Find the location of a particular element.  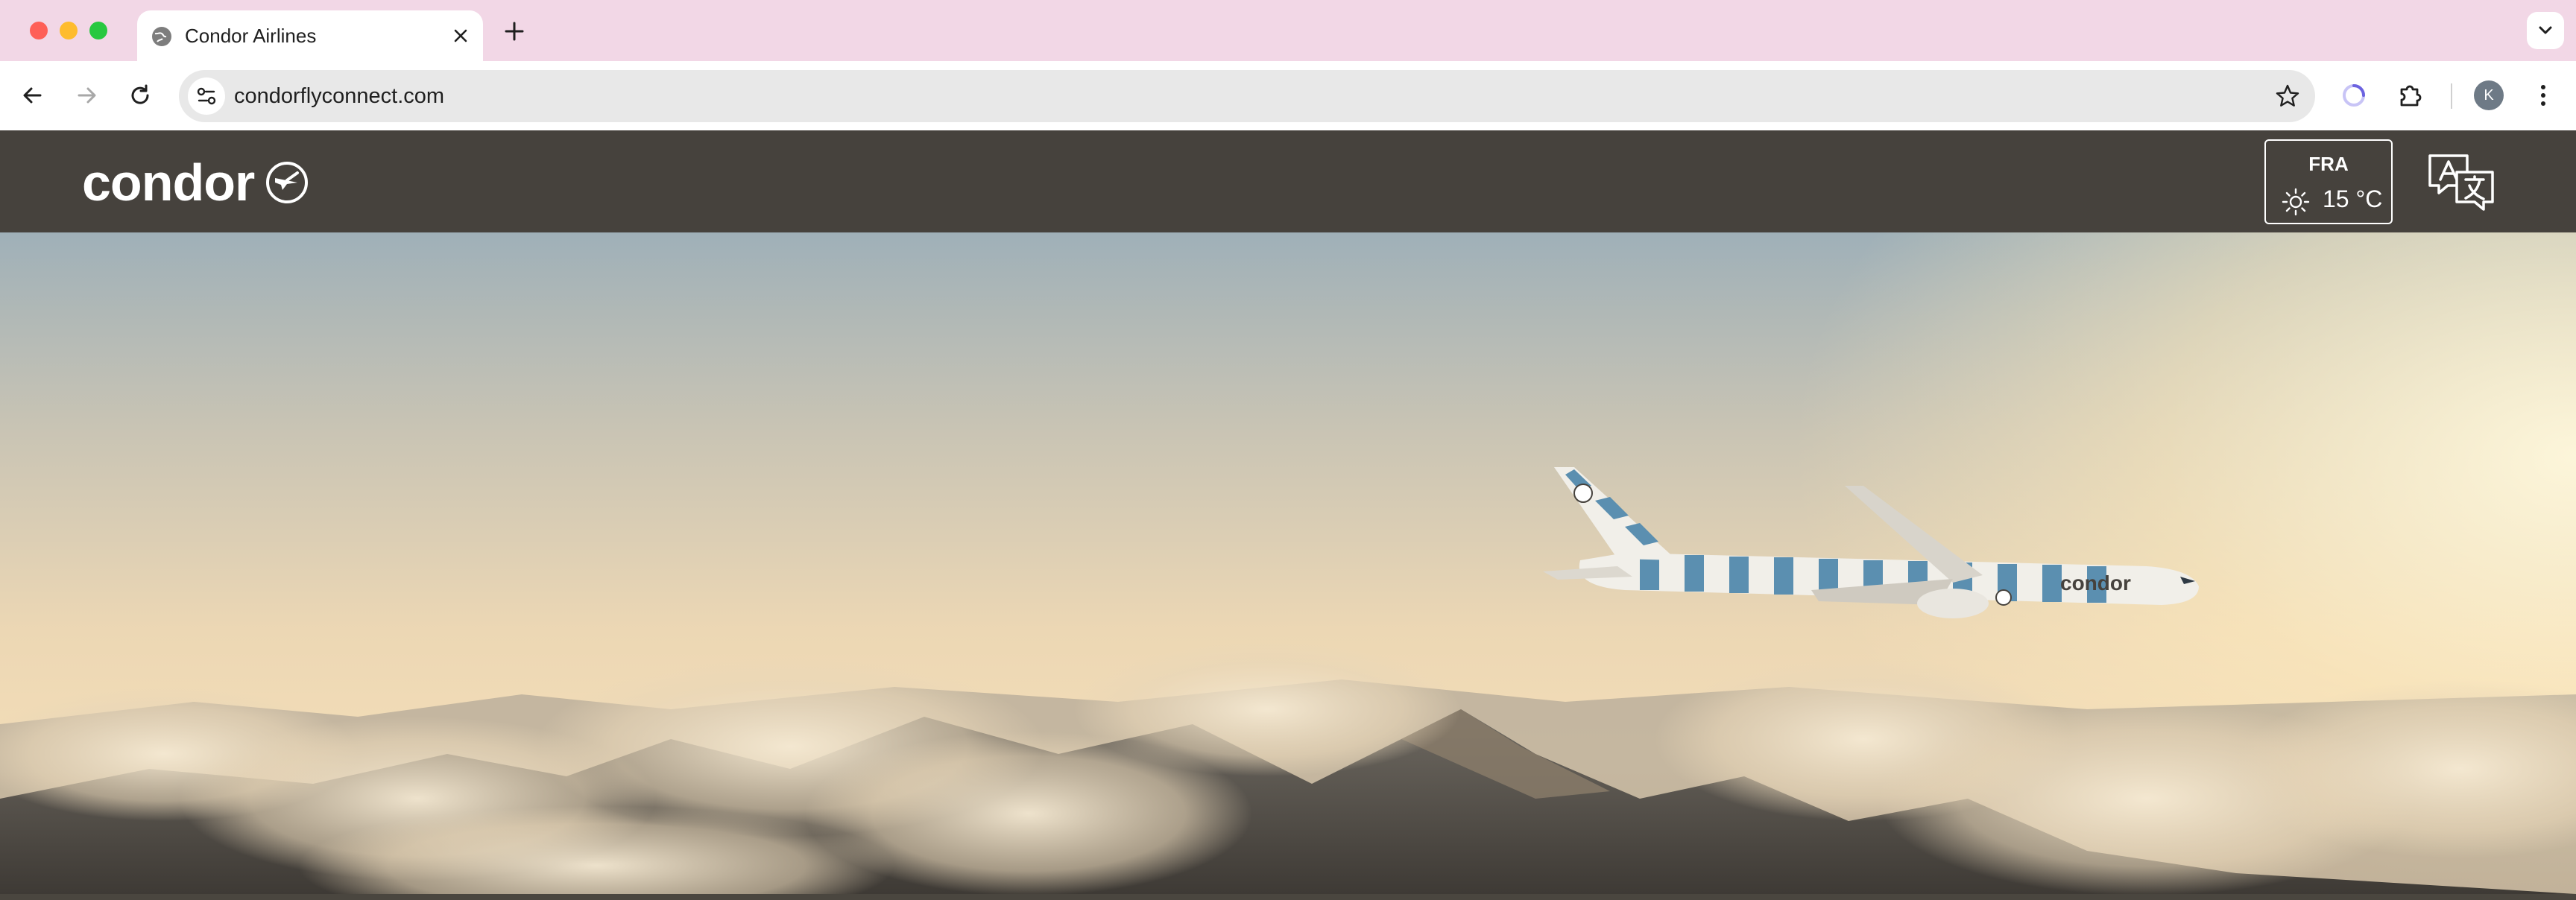

browser-menu-button is located at coordinates (2543, 95).